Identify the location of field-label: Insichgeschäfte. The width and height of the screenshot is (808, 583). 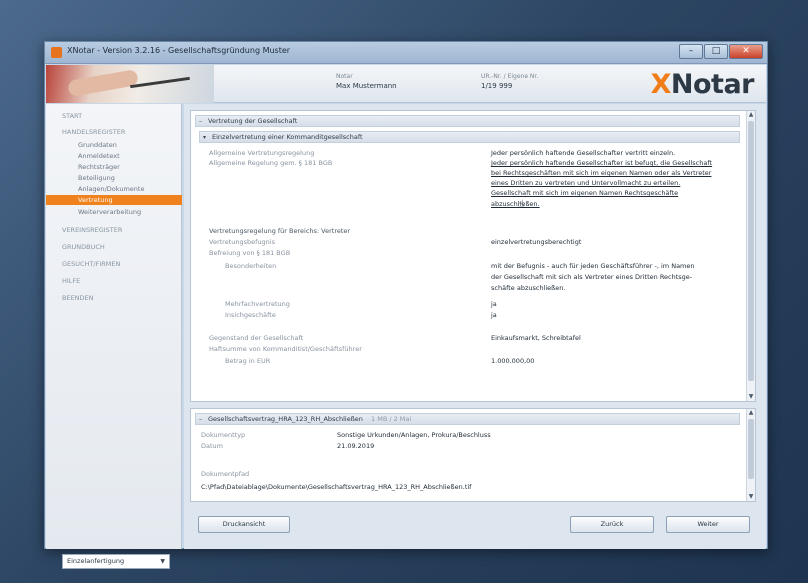
(250, 315).